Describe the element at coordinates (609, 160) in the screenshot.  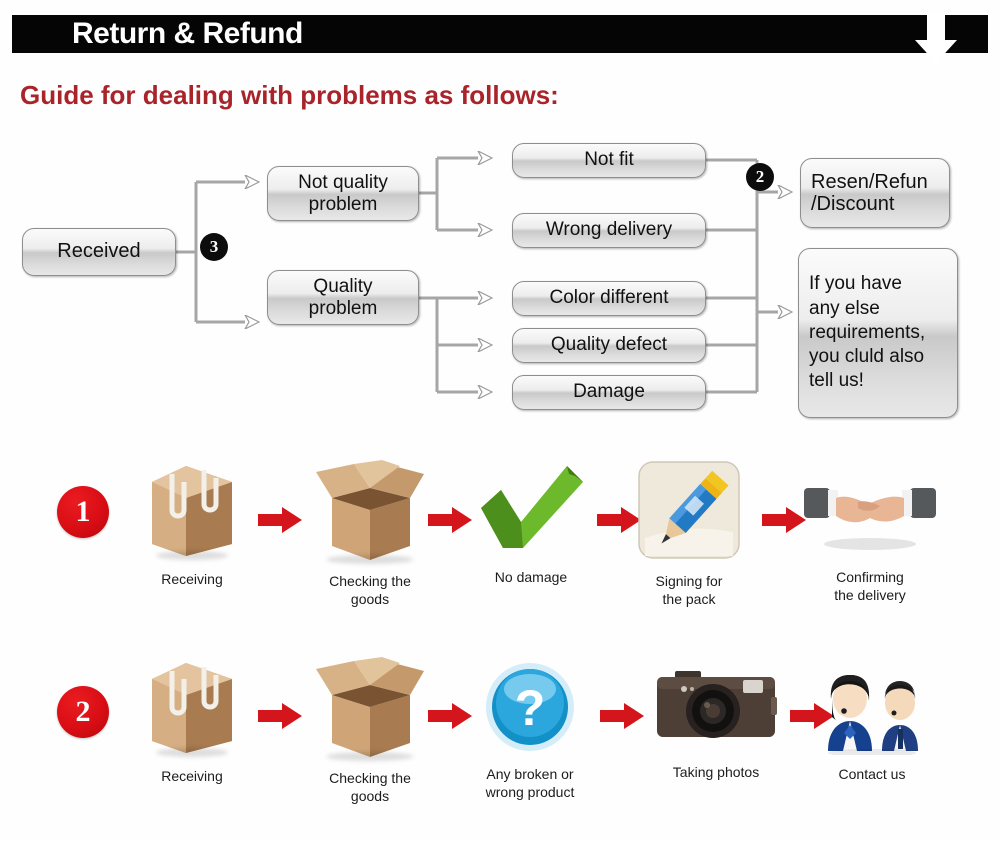
I see `node-not-fit: Not fit` at that location.